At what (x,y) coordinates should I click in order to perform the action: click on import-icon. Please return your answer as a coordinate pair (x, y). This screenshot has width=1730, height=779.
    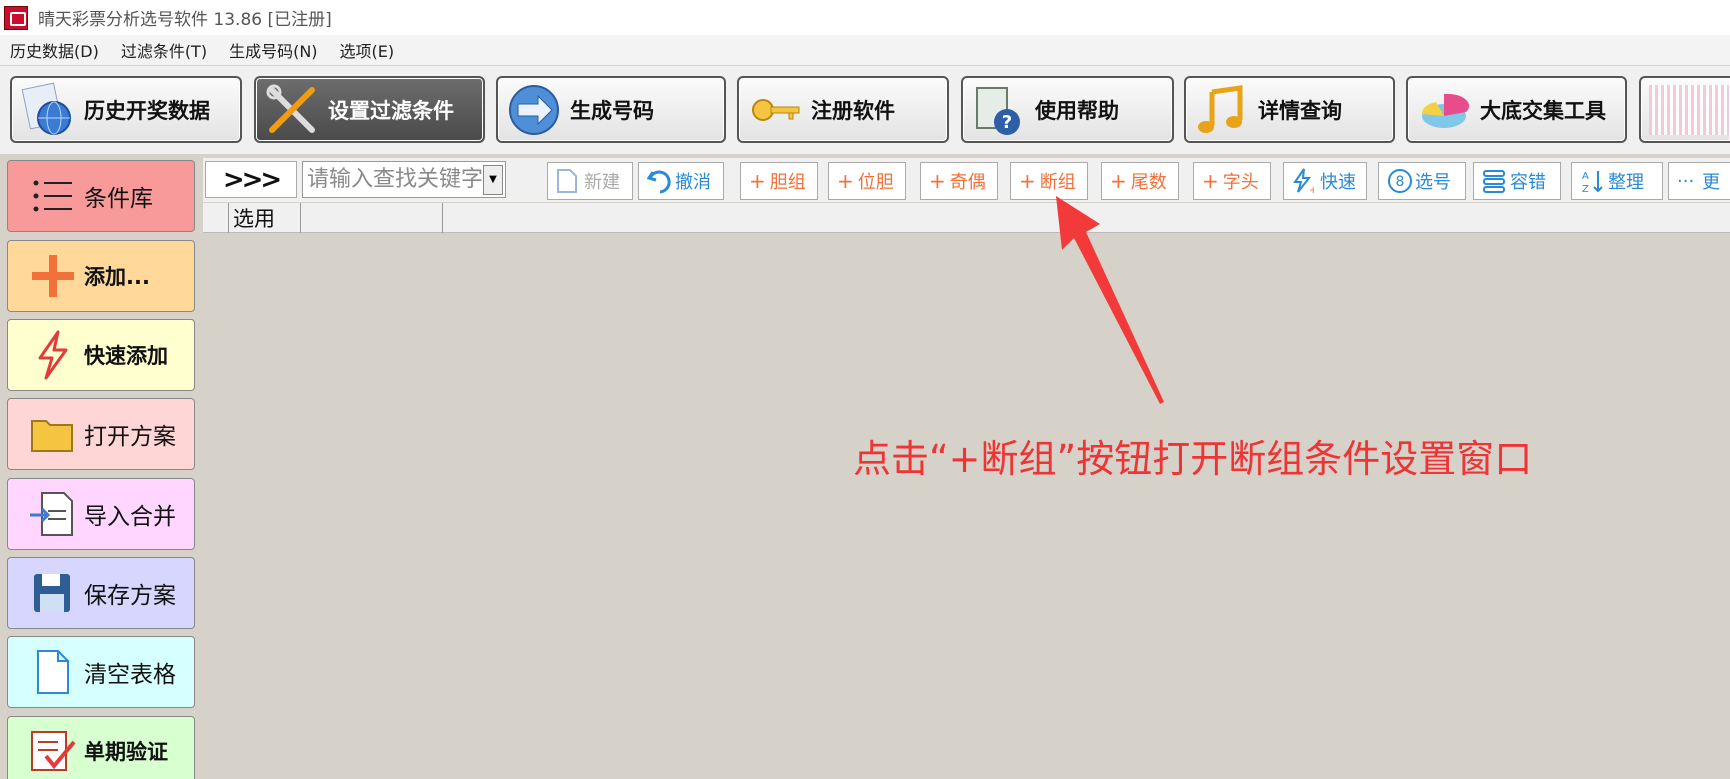
    Looking at the image, I should click on (53, 514).